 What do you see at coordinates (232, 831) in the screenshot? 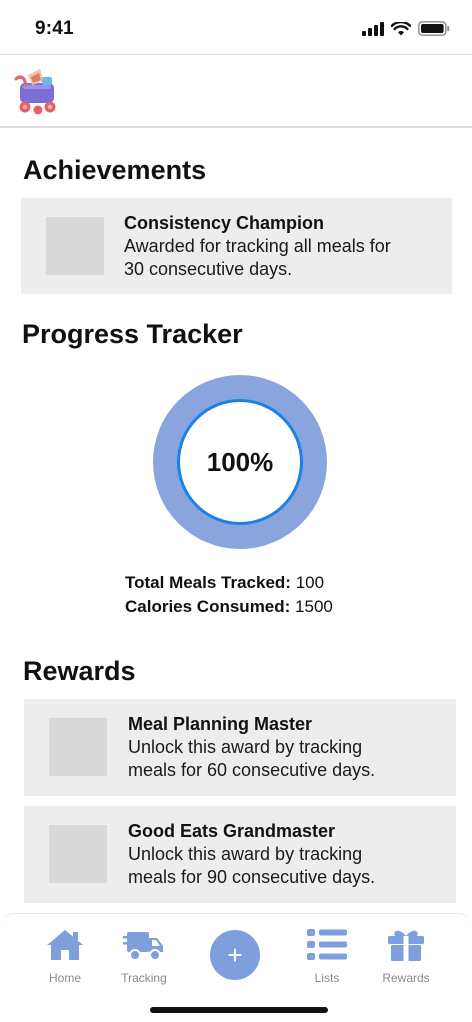
I see `reward-title: Good Eats Grandmaster` at bounding box center [232, 831].